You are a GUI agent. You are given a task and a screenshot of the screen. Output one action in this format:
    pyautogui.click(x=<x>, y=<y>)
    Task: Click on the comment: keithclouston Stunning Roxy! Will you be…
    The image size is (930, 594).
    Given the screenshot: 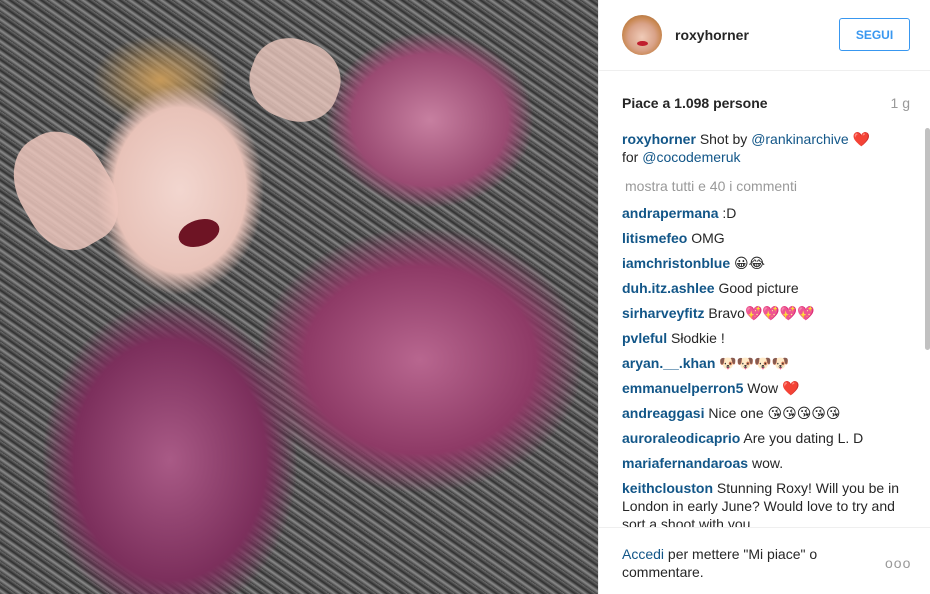 What is the action you would take?
    pyautogui.click(x=766, y=503)
    